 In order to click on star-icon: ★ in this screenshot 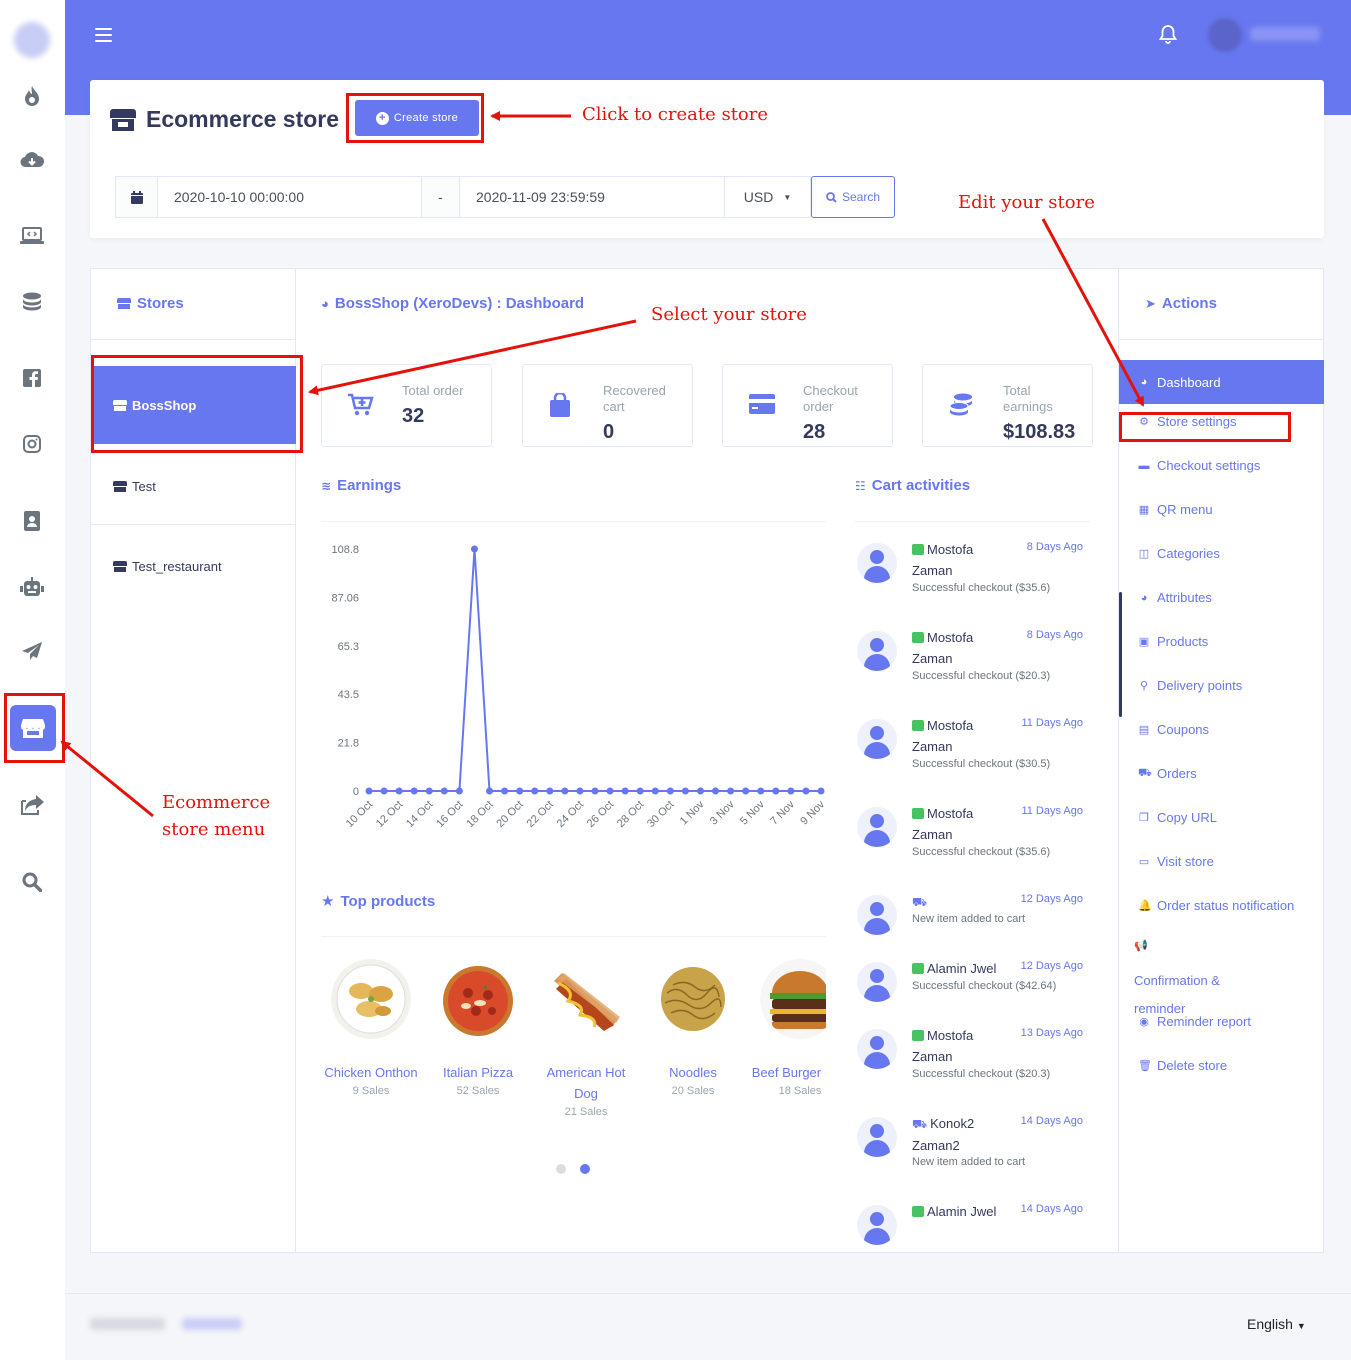, I will do `click(328, 901)`.